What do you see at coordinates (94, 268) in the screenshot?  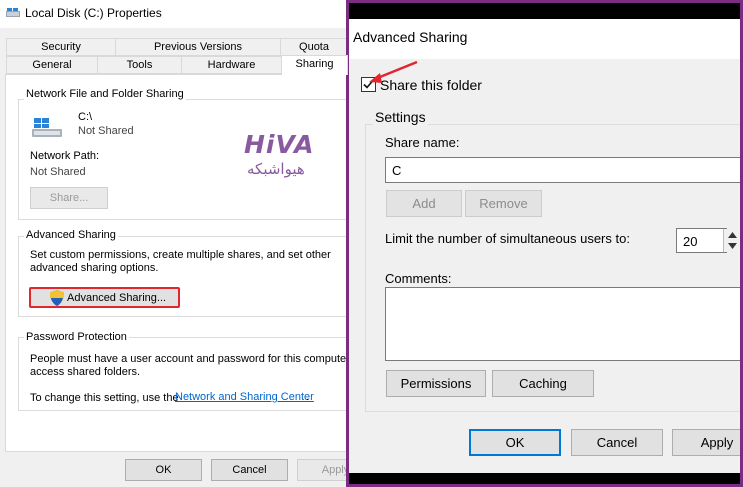 I see `advanced-sharing-description-2: advanced sharing options.` at bounding box center [94, 268].